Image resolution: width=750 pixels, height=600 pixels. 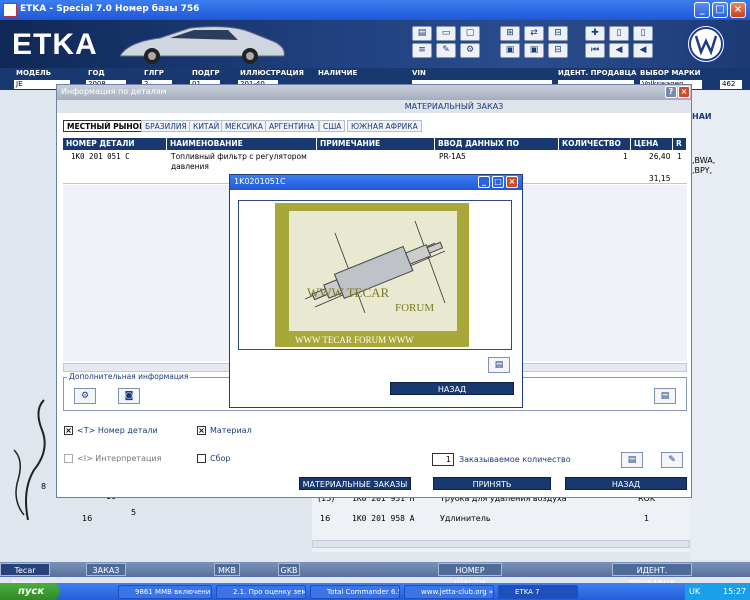 I want to click on row-part-number: 1K0 201 051 C, so click(x=100, y=156).